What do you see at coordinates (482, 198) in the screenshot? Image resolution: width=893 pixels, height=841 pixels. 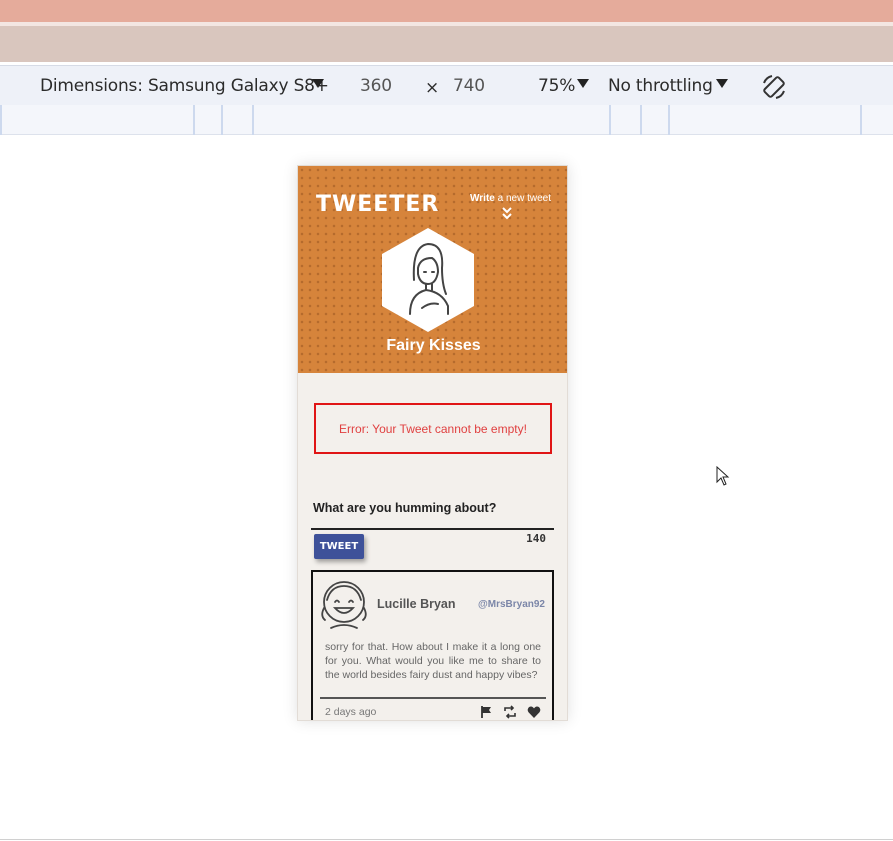 I see `write-prefix: Write` at bounding box center [482, 198].